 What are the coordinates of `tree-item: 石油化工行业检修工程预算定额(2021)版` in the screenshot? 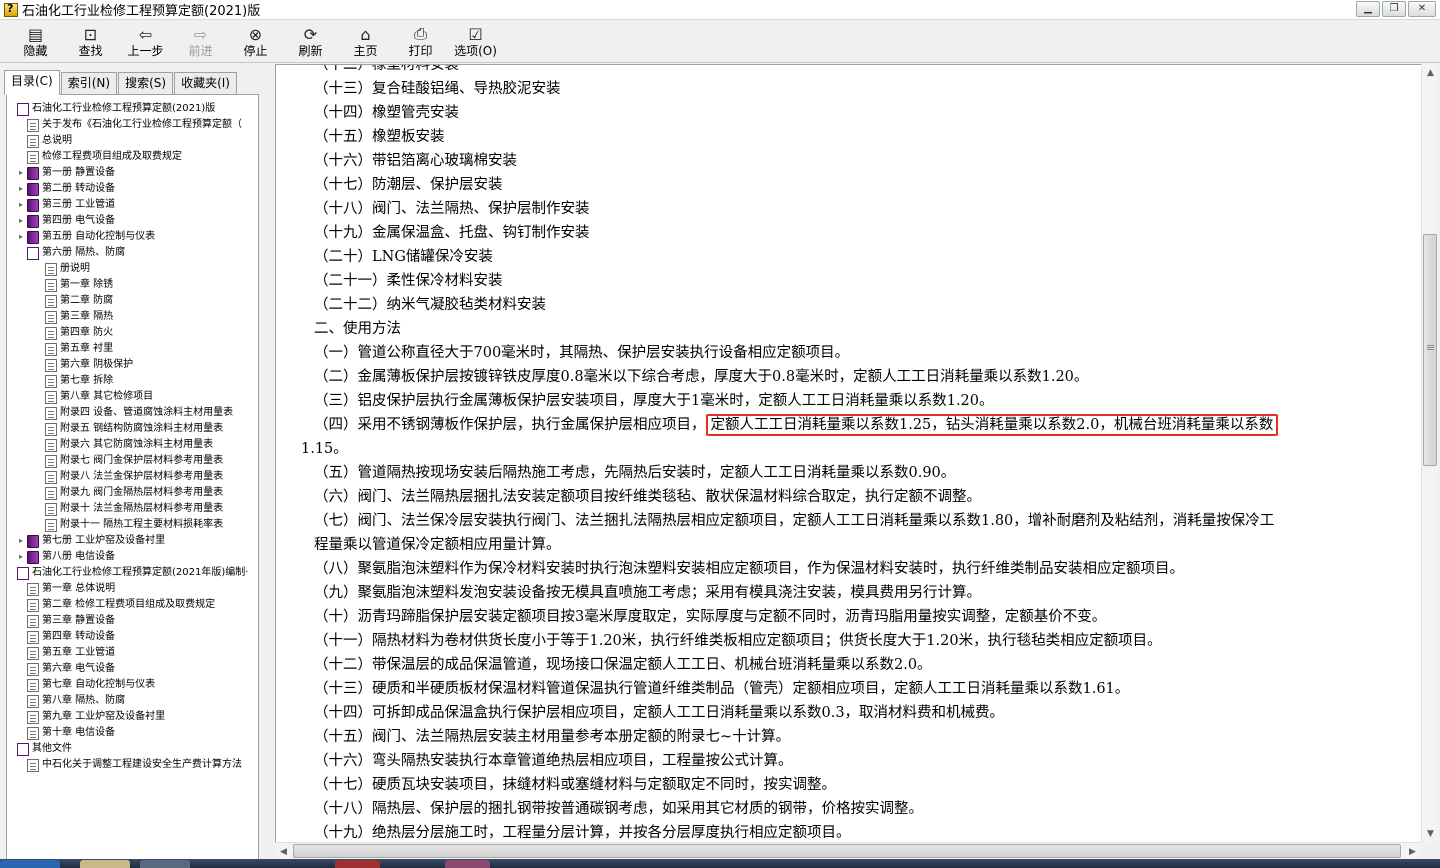 It's located at (132, 109).